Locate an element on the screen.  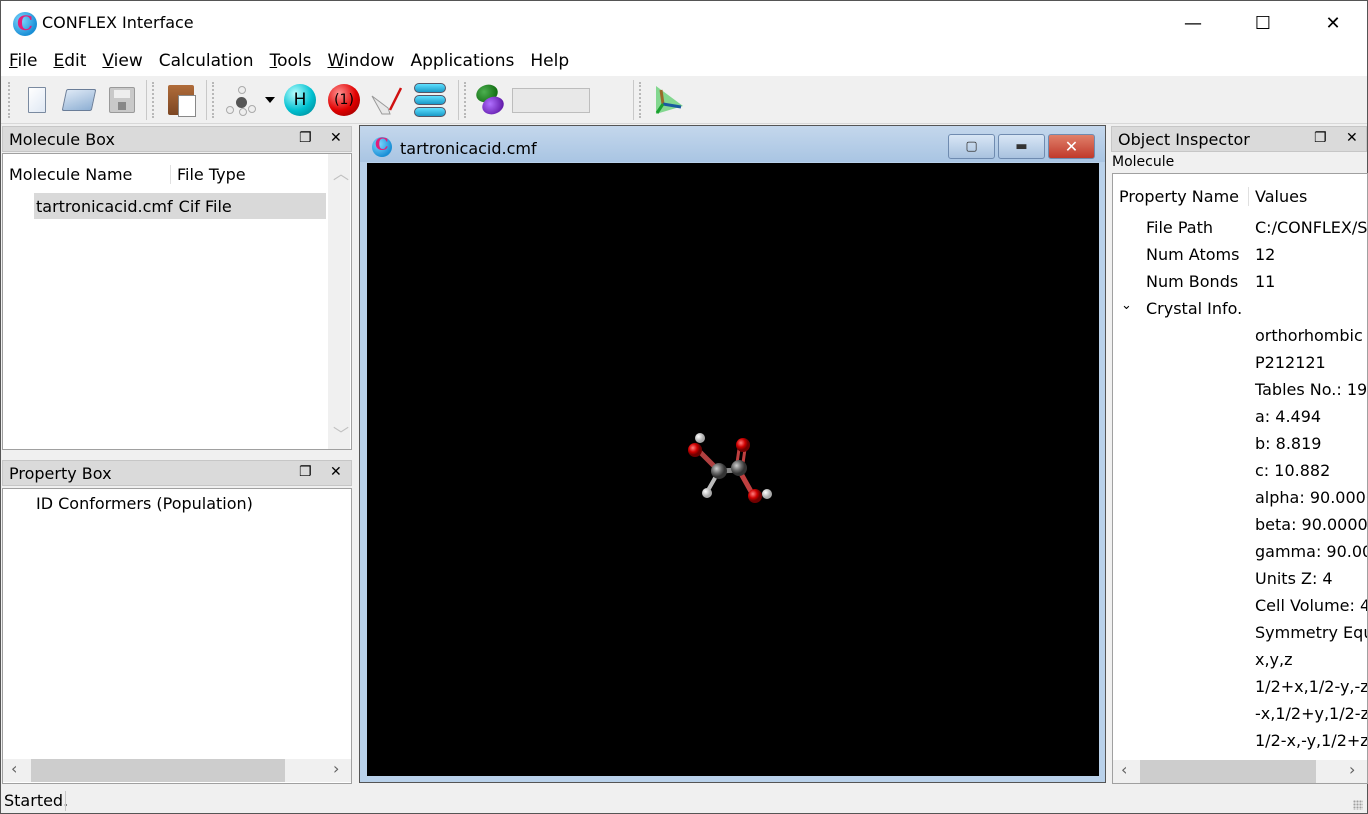
crystal-info-value: Symmetry Equ is located at coordinates (1311, 632).